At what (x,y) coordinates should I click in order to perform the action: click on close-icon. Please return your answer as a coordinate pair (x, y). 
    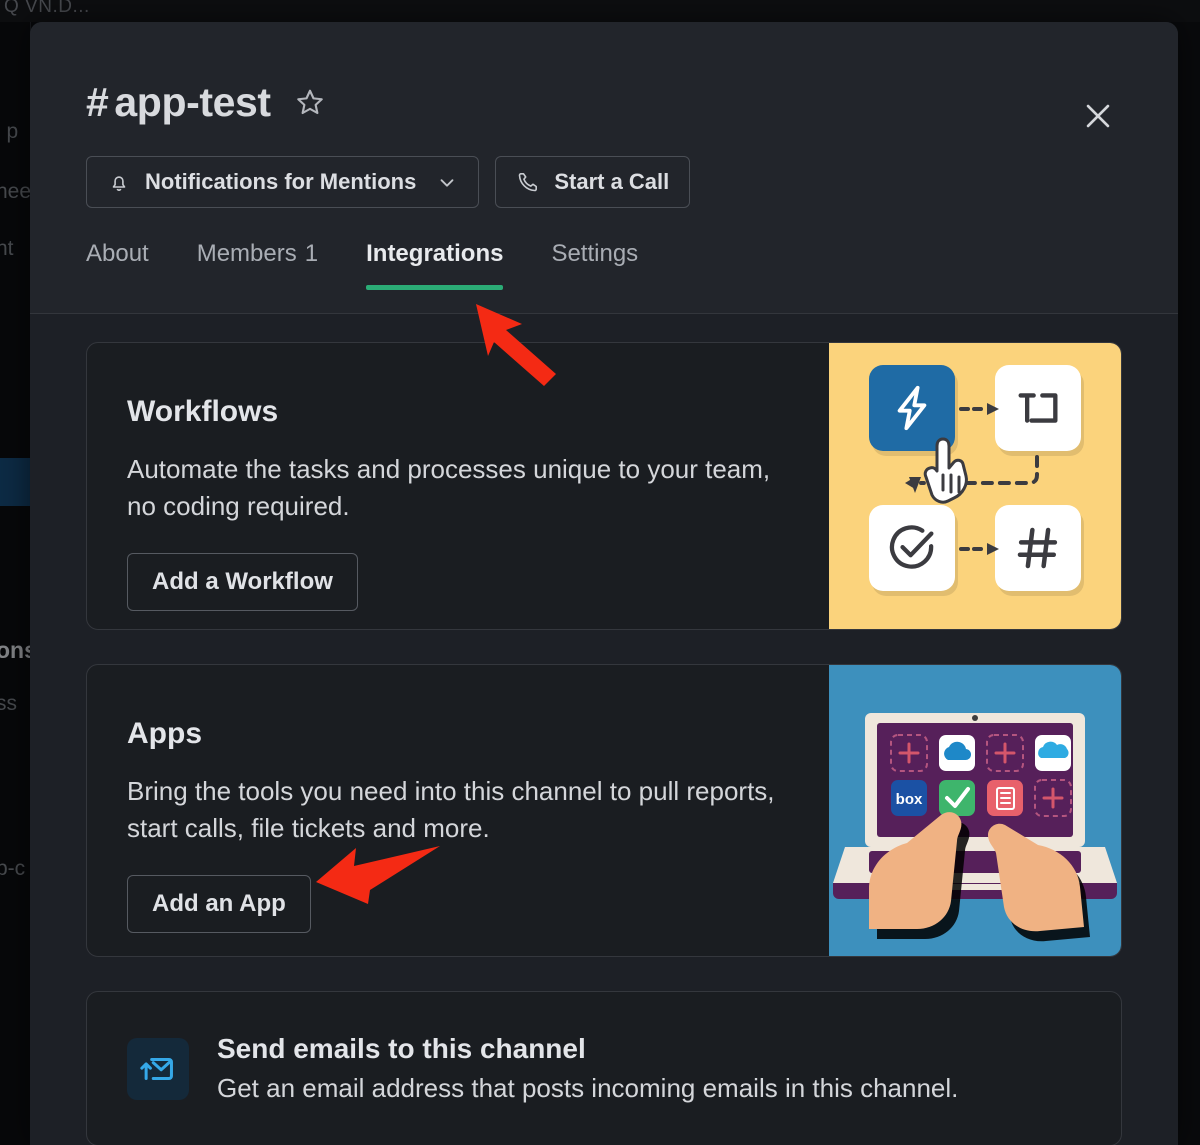
    Looking at the image, I should click on (1098, 116).